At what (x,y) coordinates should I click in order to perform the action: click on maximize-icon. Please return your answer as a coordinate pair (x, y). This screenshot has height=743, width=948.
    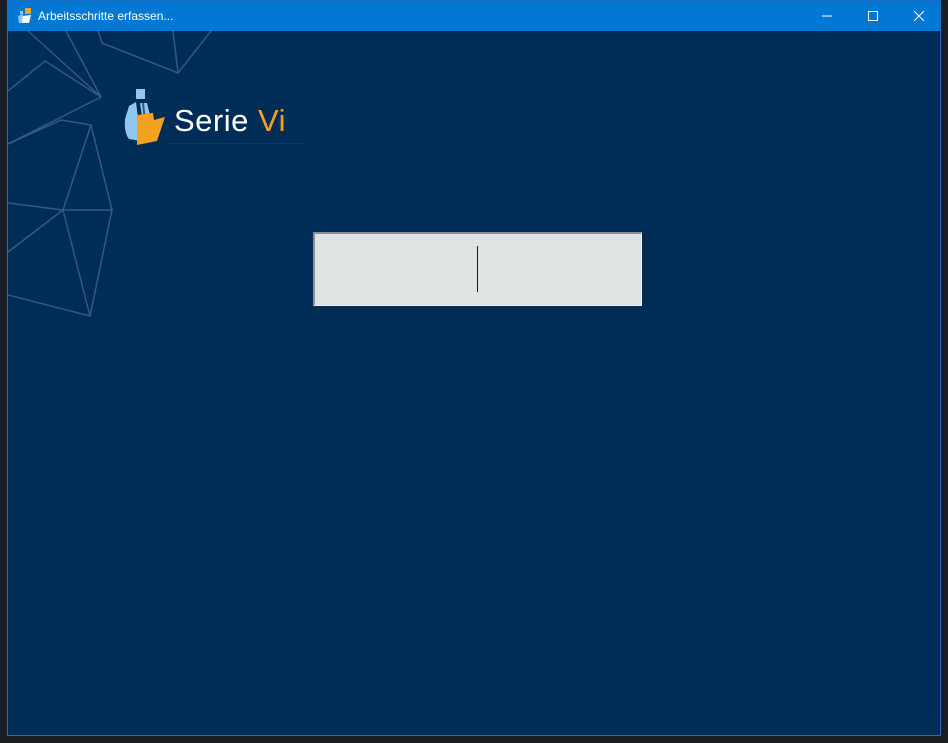
    Looking at the image, I should click on (873, 16).